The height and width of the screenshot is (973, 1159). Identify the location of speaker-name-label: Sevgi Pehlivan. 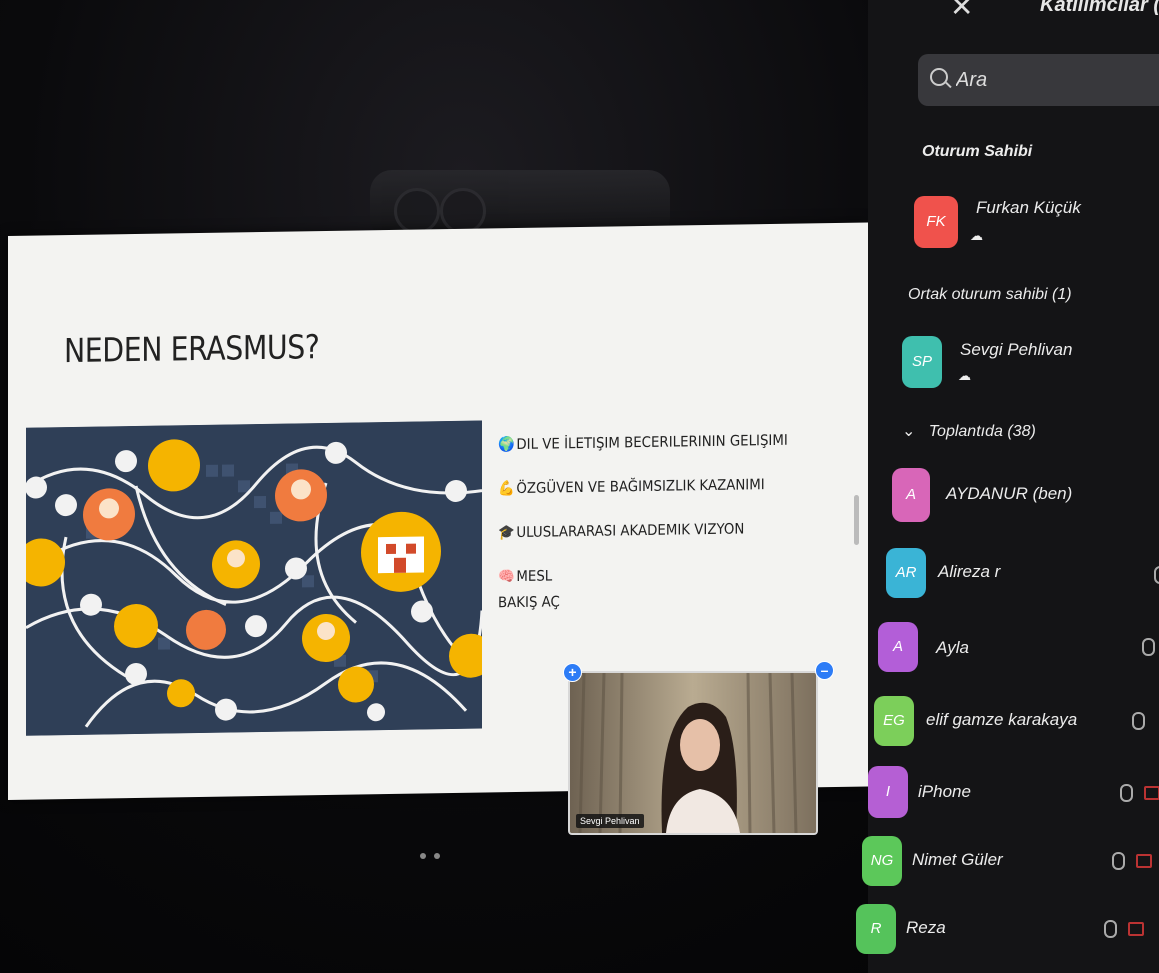
(610, 821).